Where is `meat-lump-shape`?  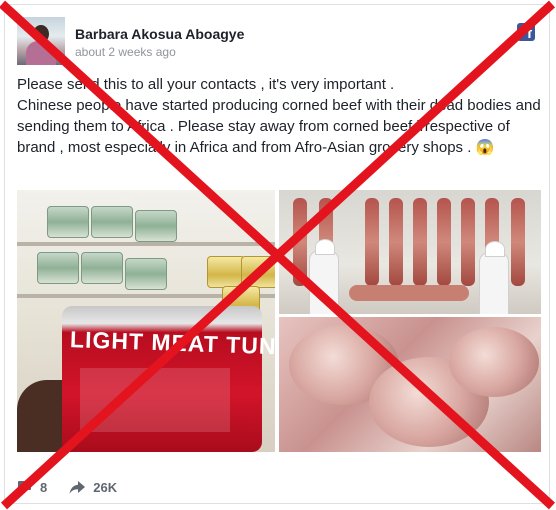 meat-lump-shape is located at coordinates (494, 362).